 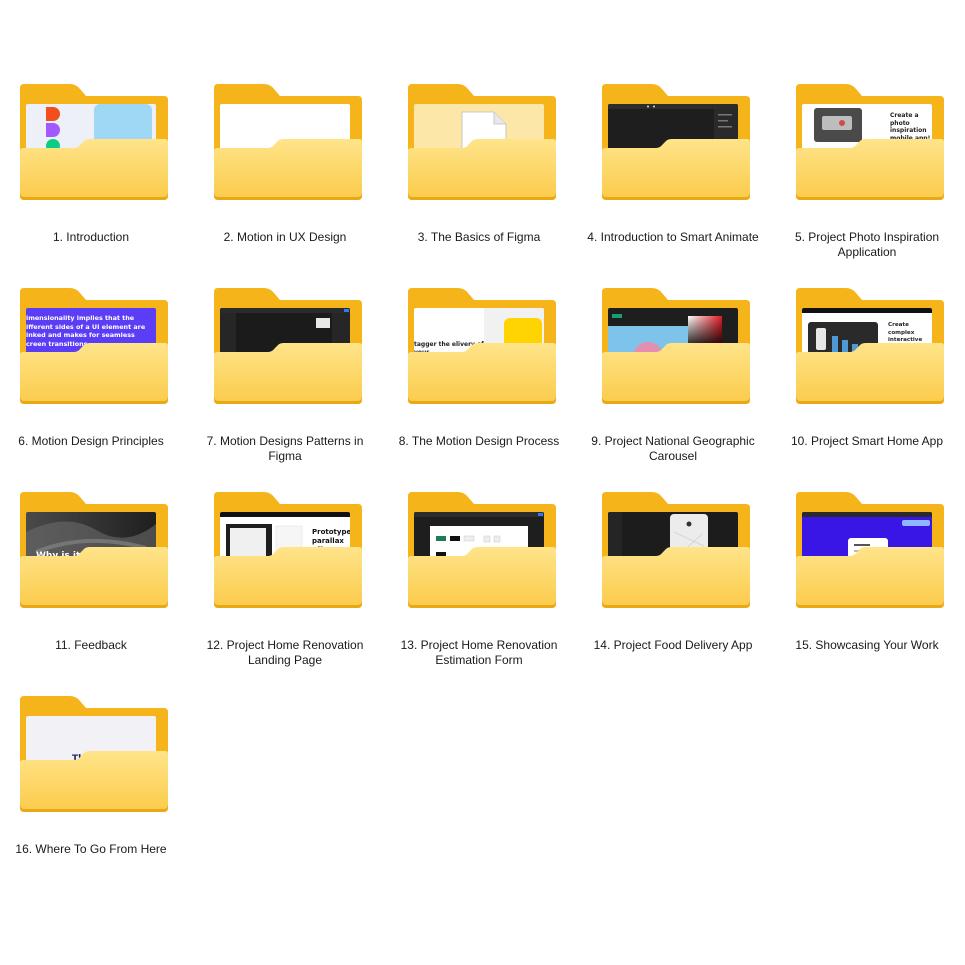 I want to click on folder-label: 5. Project Photo Inspiration Application, so click(x=867, y=245).